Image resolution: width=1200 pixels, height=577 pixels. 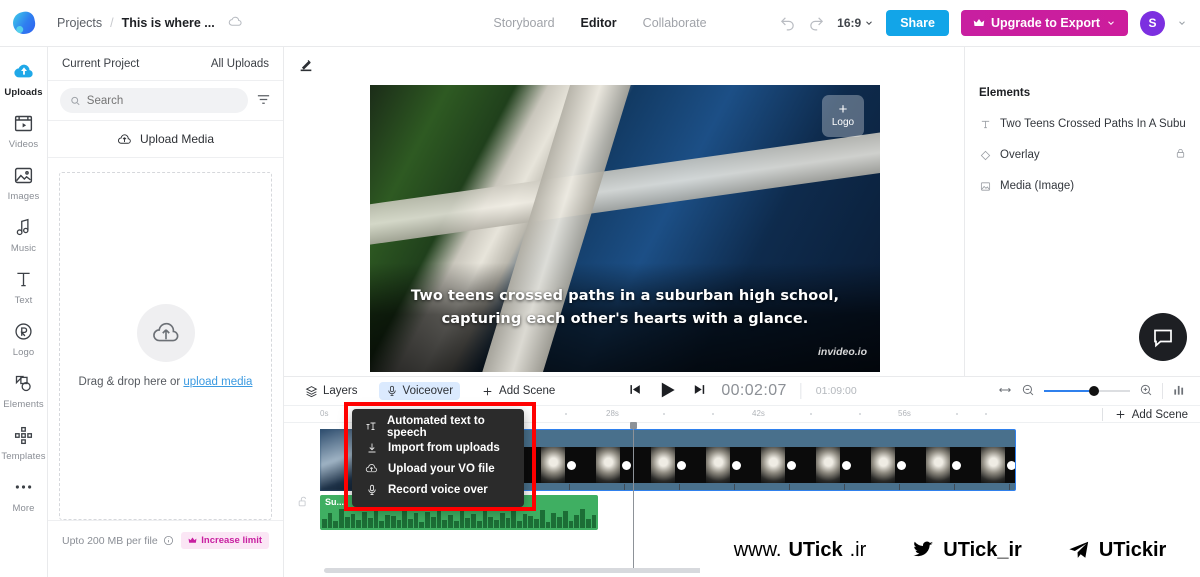 What do you see at coordinates (1082, 155) in the screenshot?
I see `element-row-overlay: Overlay` at bounding box center [1082, 155].